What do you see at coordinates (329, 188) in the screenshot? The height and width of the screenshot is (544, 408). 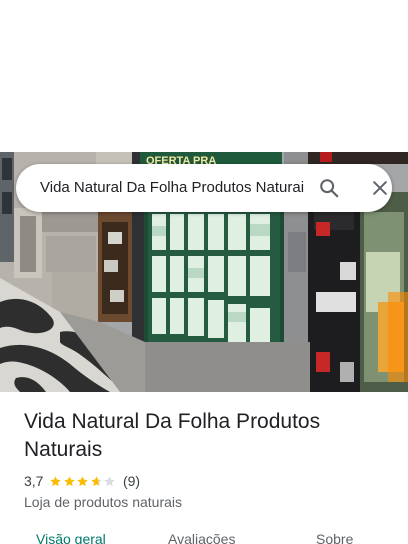 I see `search-icon` at bounding box center [329, 188].